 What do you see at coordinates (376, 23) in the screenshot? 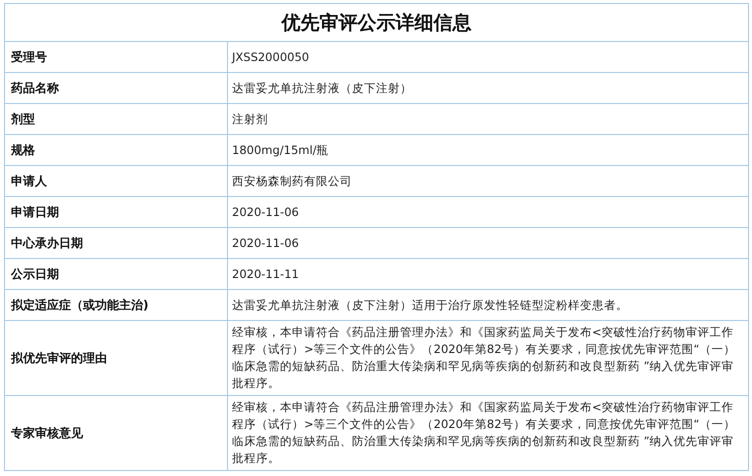
I see `table-title: 优先审评公示详细信息` at bounding box center [376, 23].